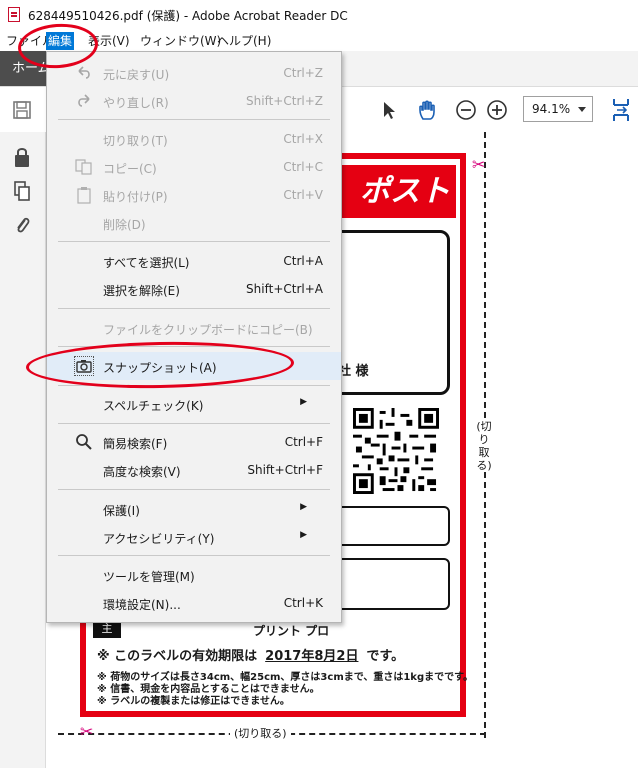  I want to click on menu-item-copy-file-to-clipboard: ファイルをクリップボードにコピー(B), so click(194, 328).